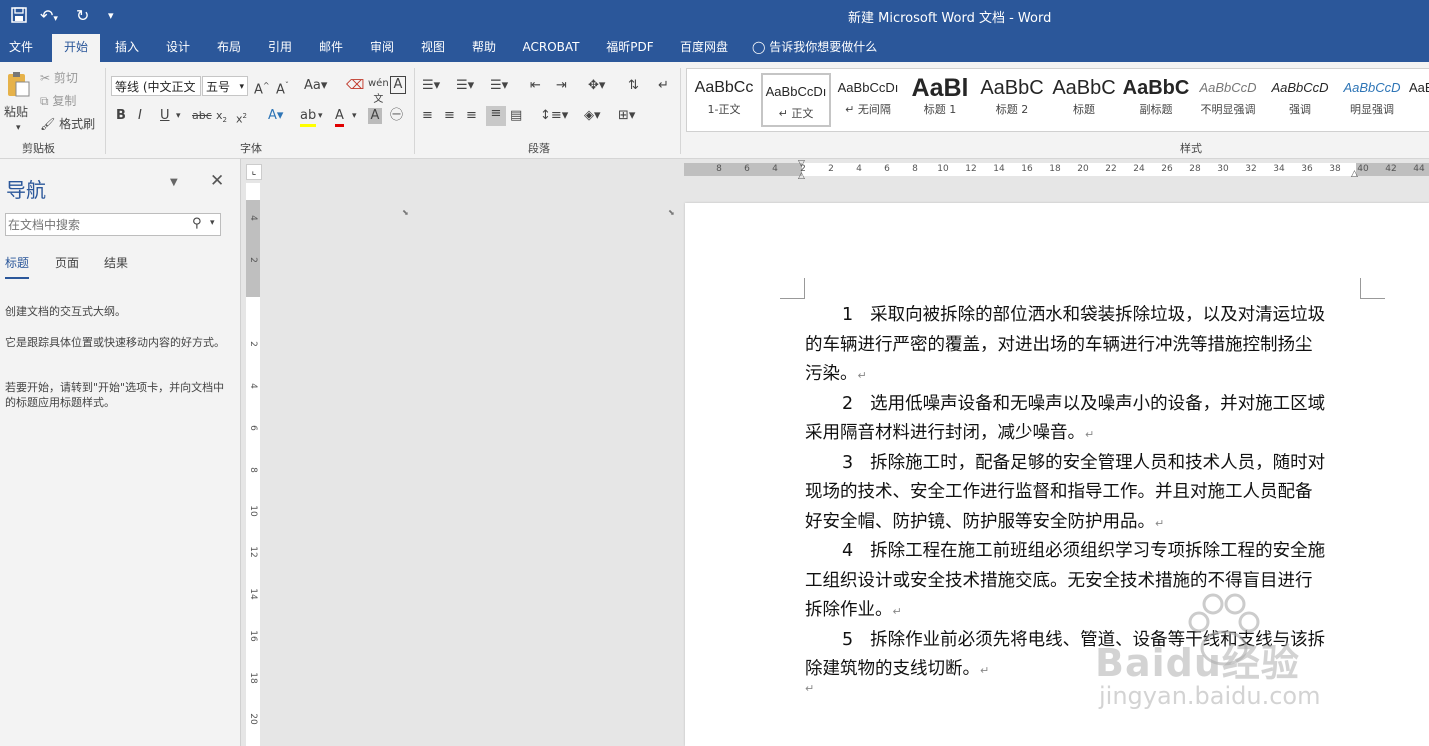 The height and width of the screenshot is (746, 1429). I want to click on tab-insert: 插入, so click(127, 48).